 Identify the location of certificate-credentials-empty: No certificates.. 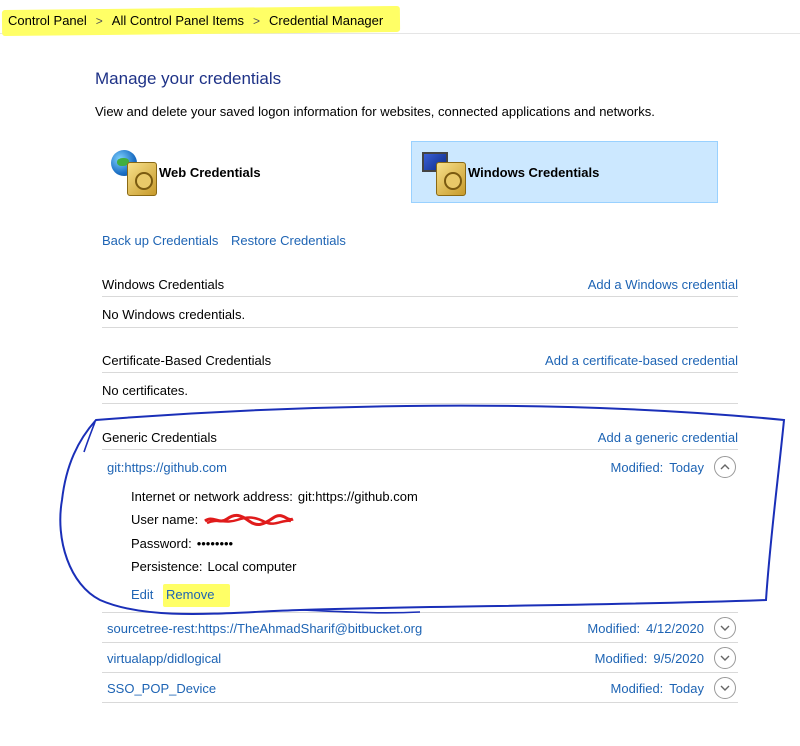
(420, 389).